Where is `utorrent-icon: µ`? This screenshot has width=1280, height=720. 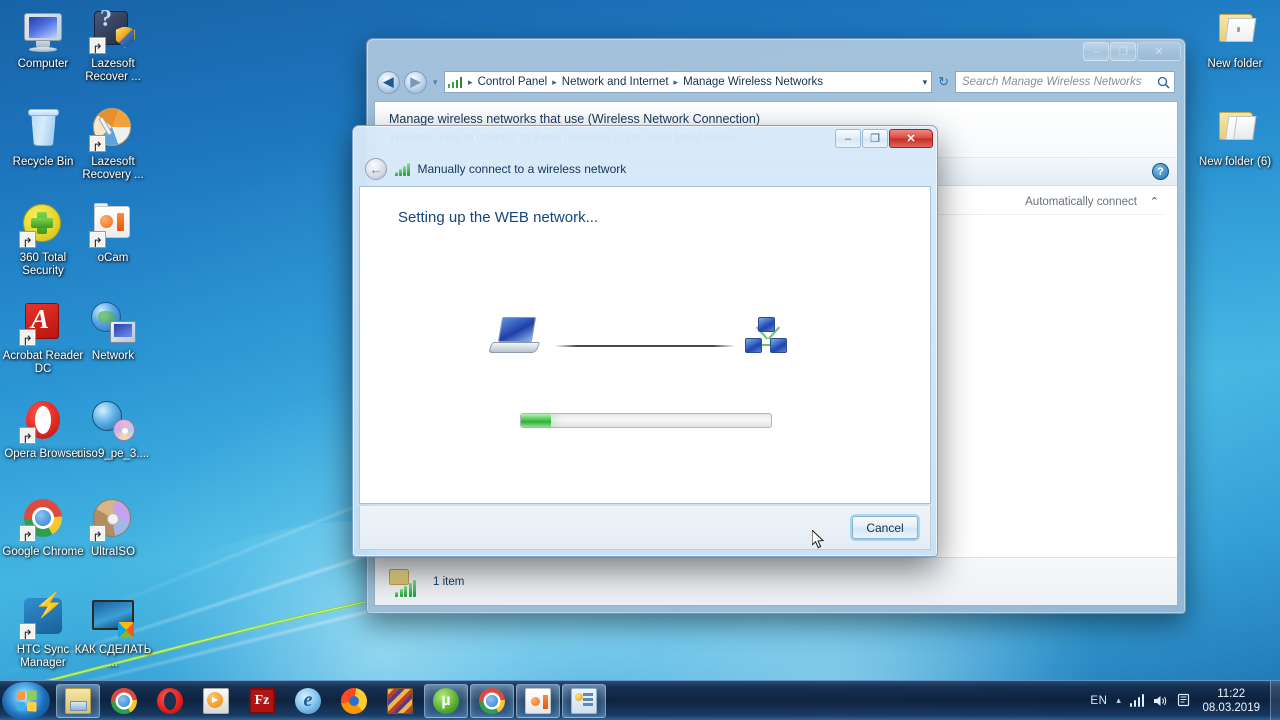
utorrent-icon: µ is located at coordinates (446, 700).